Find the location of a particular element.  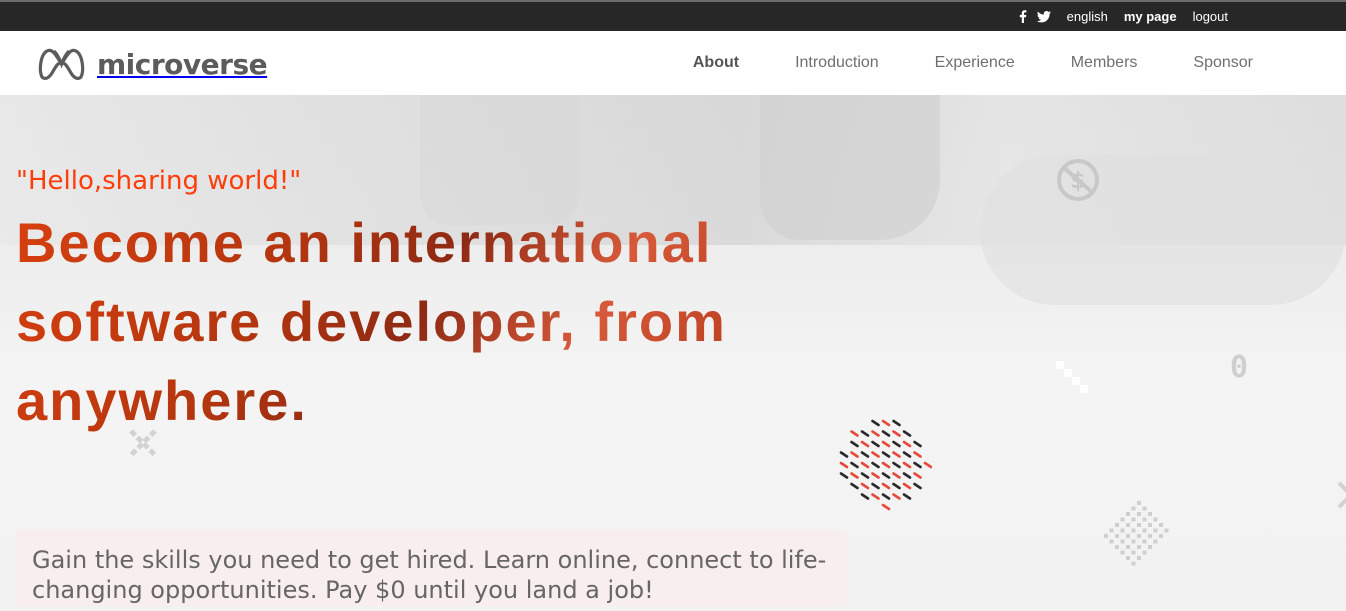

logo-link: microverse is located at coordinates (153, 64).